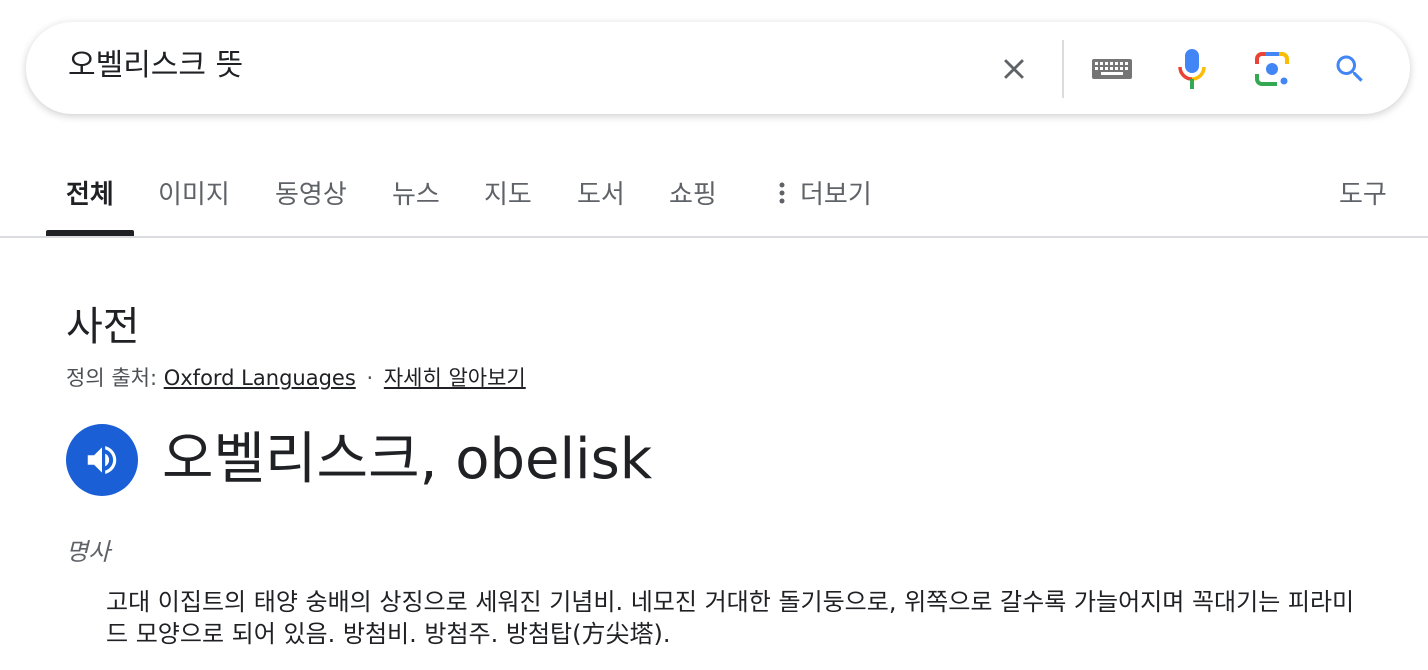 This screenshot has height=670, width=1428. I want to click on search-divider, so click(1063, 69).